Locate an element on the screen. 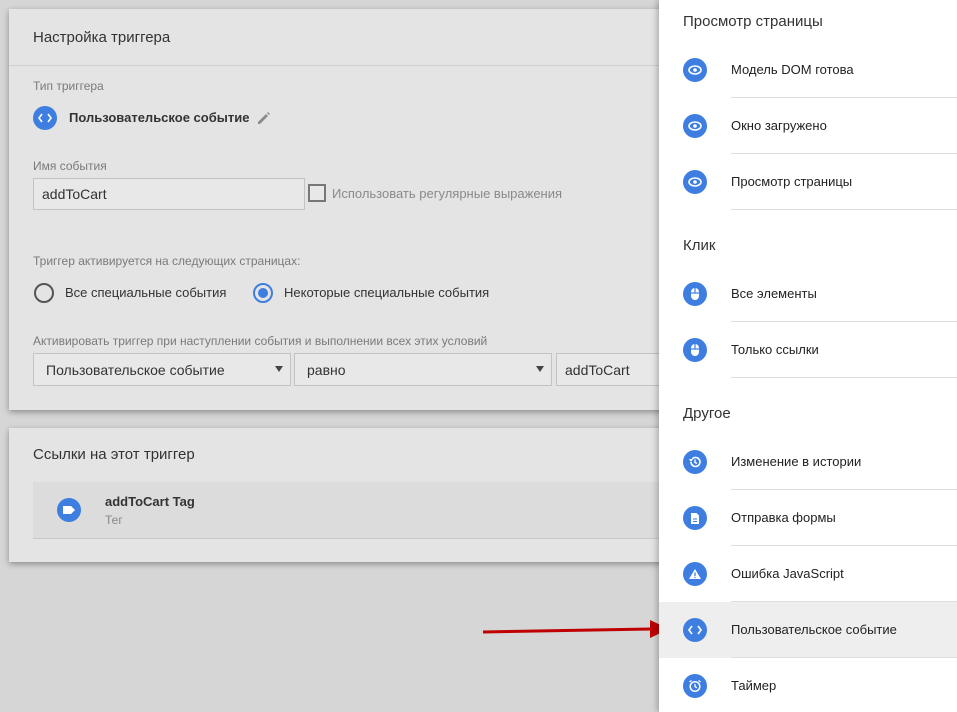 This screenshot has width=957, height=712. trigger-references-card: Ссылки на этот триггер addToCart Tag Тег is located at coordinates (359, 495).